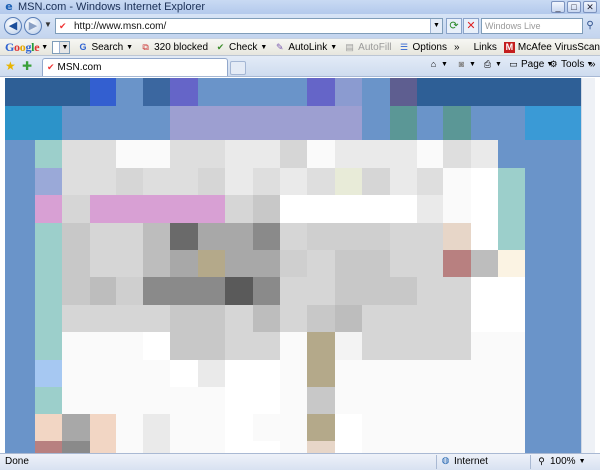 The height and width of the screenshot is (470, 600). Describe the element at coordinates (305, 47) in the screenshot. I see `autolink-button: ✎ AutoLink ▼` at that location.